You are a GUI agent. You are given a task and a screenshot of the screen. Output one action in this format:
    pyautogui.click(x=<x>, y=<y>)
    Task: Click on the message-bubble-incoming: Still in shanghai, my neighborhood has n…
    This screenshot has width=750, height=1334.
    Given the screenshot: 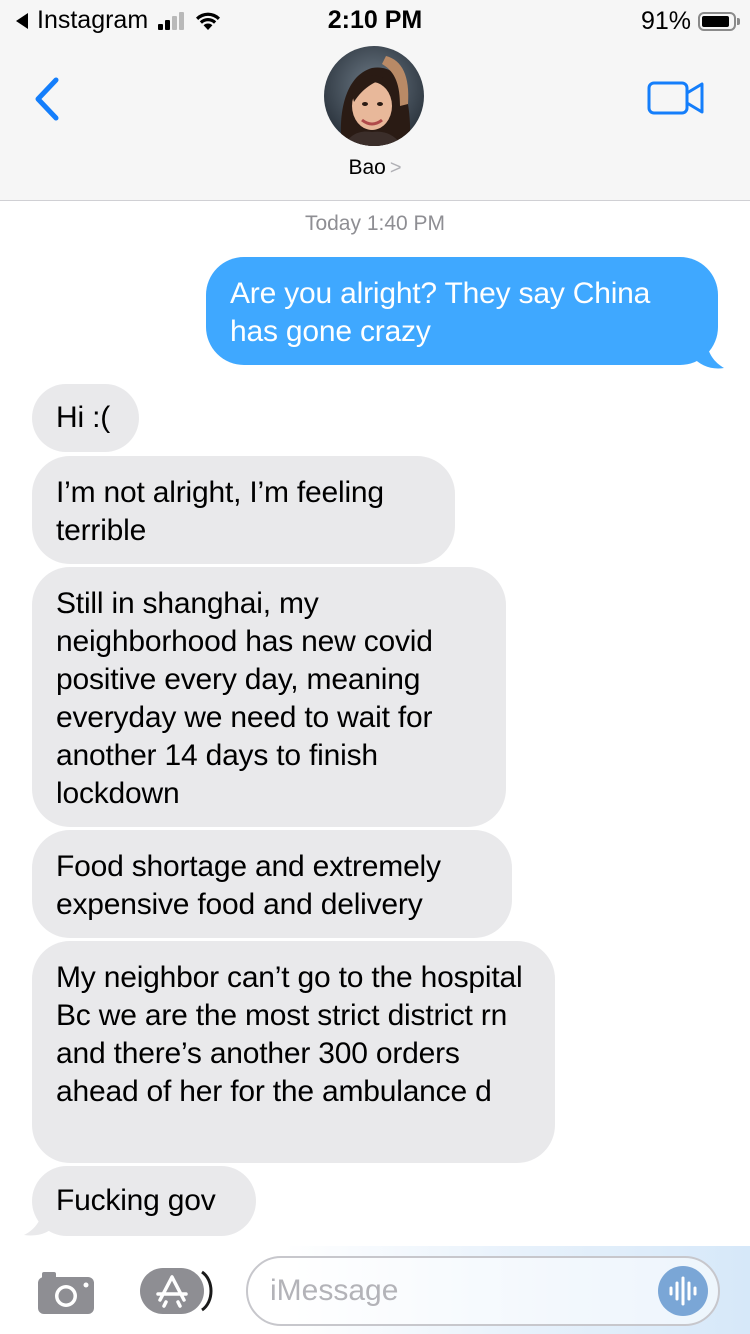 What is the action you would take?
    pyautogui.click(x=269, y=697)
    